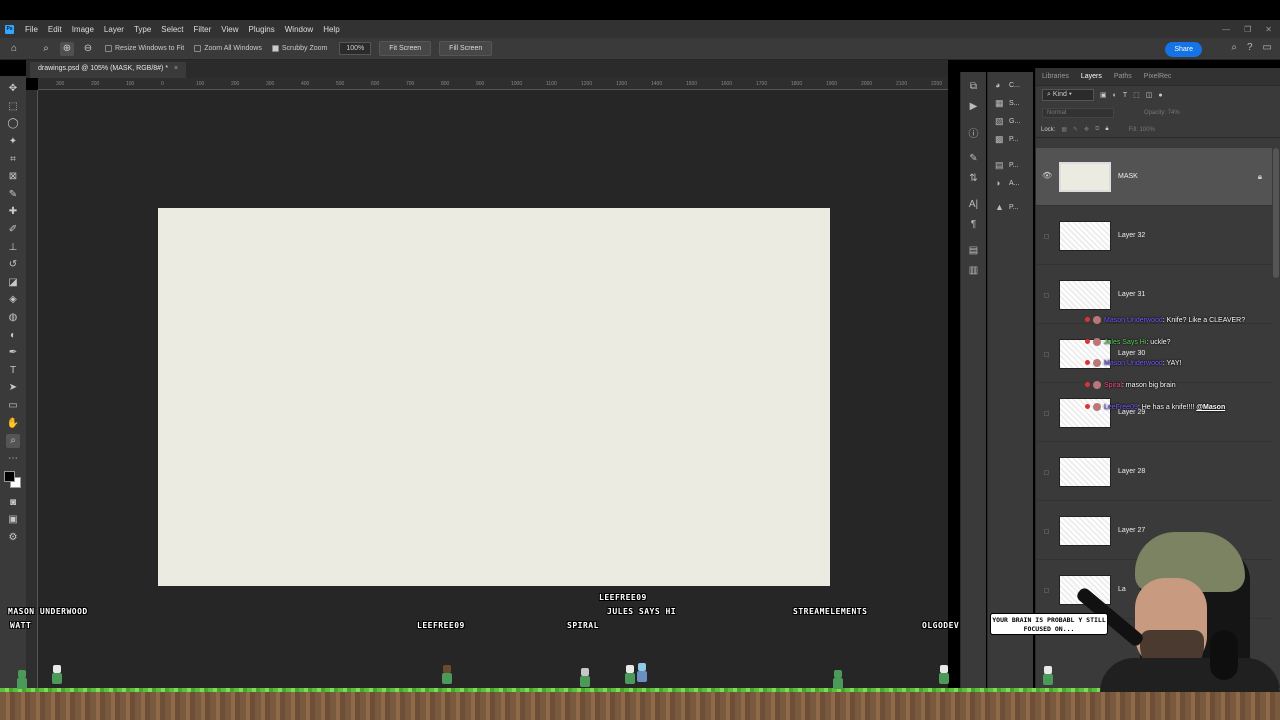 The height and width of the screenshot is (720, 1280). What do you see at coordinates (114, 29) in the screenshot?
I see `menu-layer: Layer` at bounding box center [114, 29].